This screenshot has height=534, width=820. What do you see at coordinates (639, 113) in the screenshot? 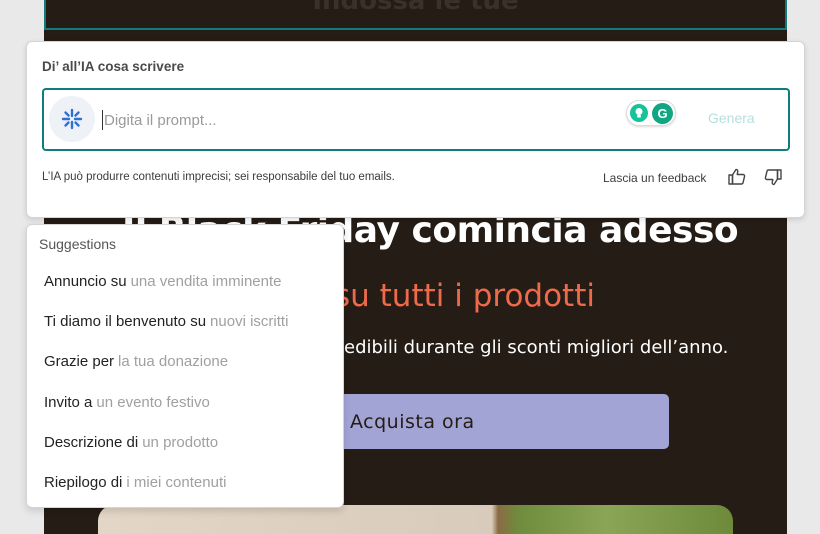
I see `lightbulb-icon` at bounding box center [639, 113].